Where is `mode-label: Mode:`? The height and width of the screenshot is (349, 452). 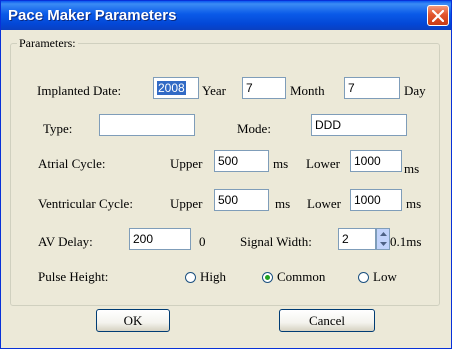 mode-label: Mode: is located at coordinates (254, 128).